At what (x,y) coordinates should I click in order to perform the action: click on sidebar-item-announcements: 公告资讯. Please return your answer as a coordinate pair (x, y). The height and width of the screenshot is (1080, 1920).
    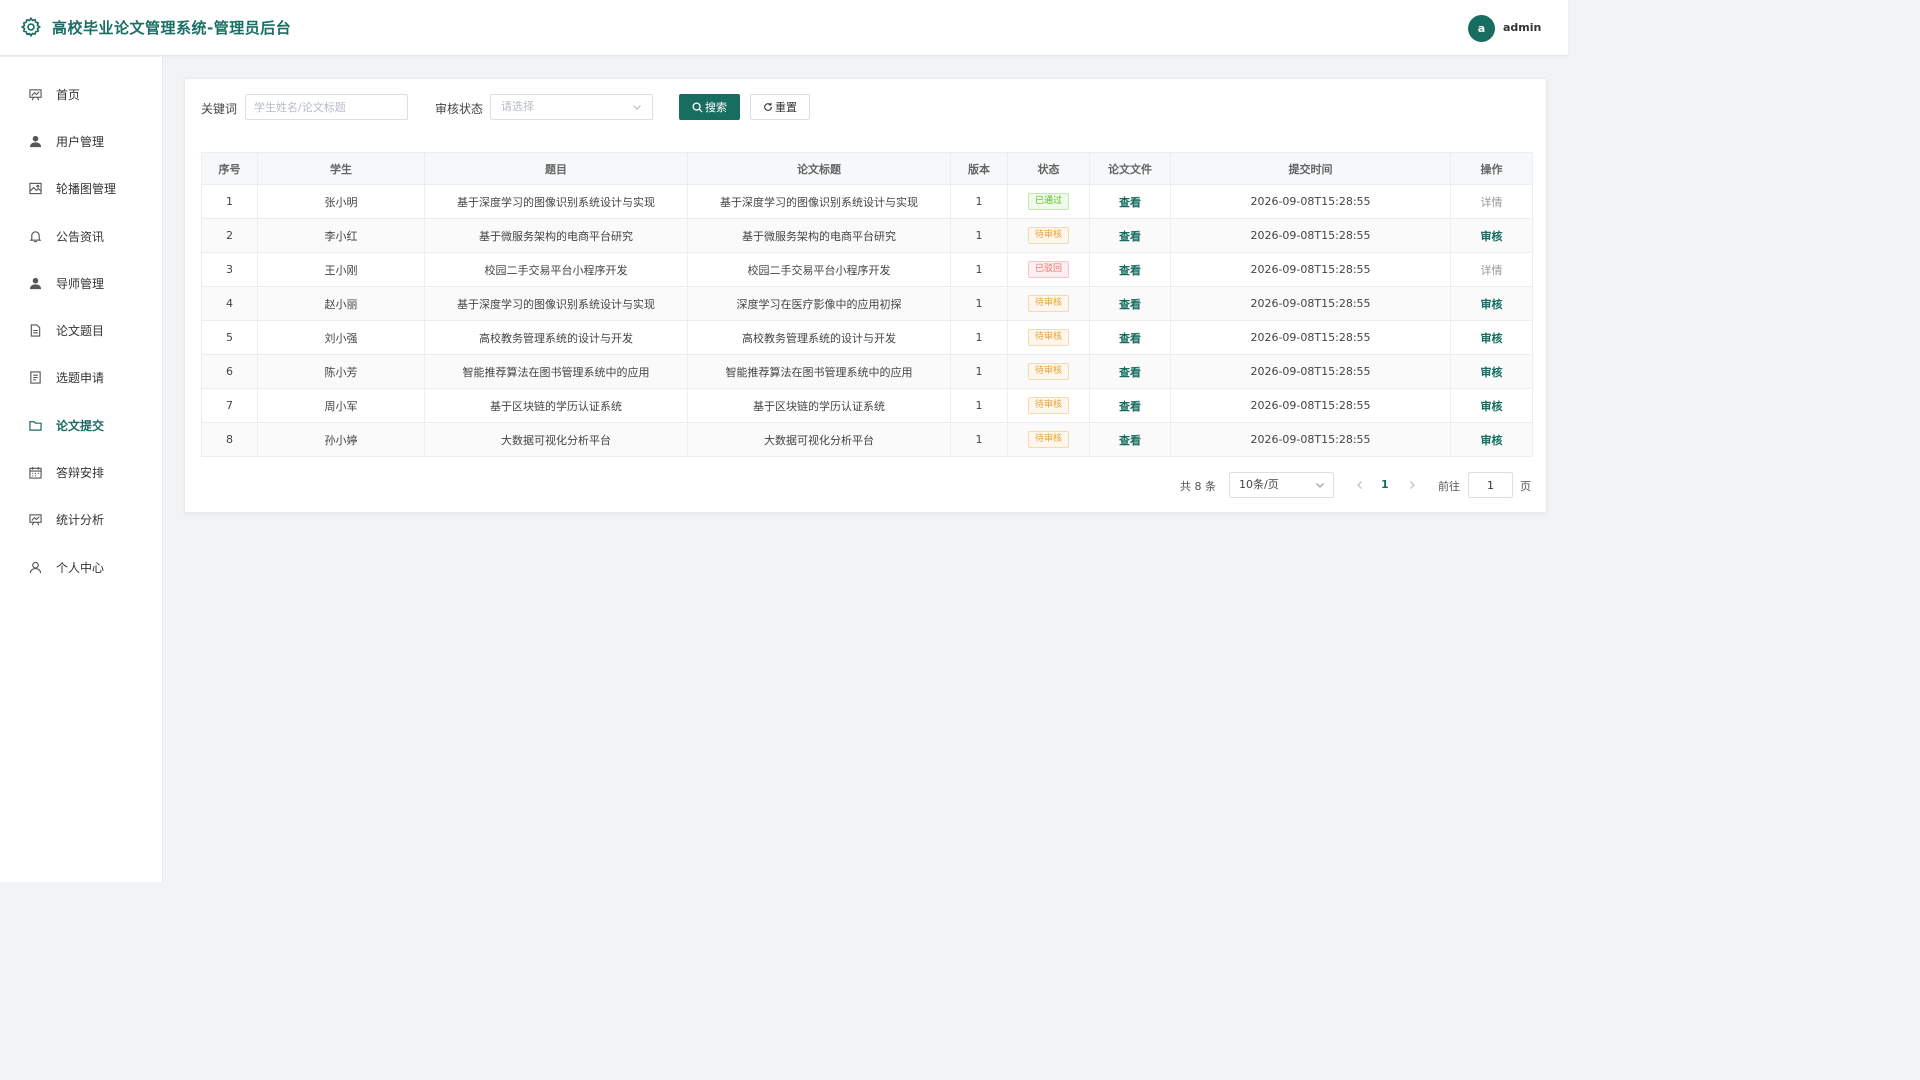
    Looking at the image, I should click on (81, 236).